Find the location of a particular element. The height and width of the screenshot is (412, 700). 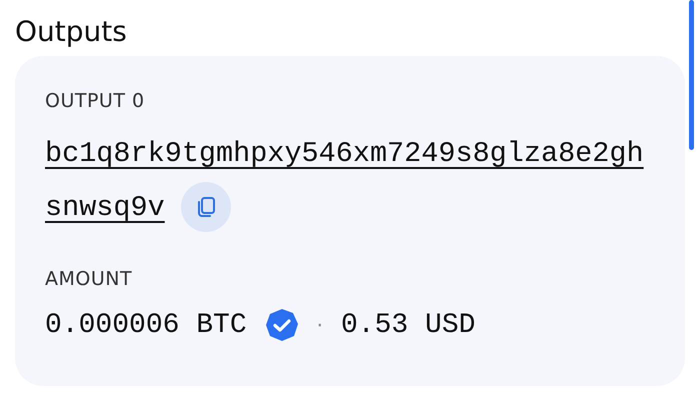

output-label: OUTPUT 0 is located at coordinates (95, 101).